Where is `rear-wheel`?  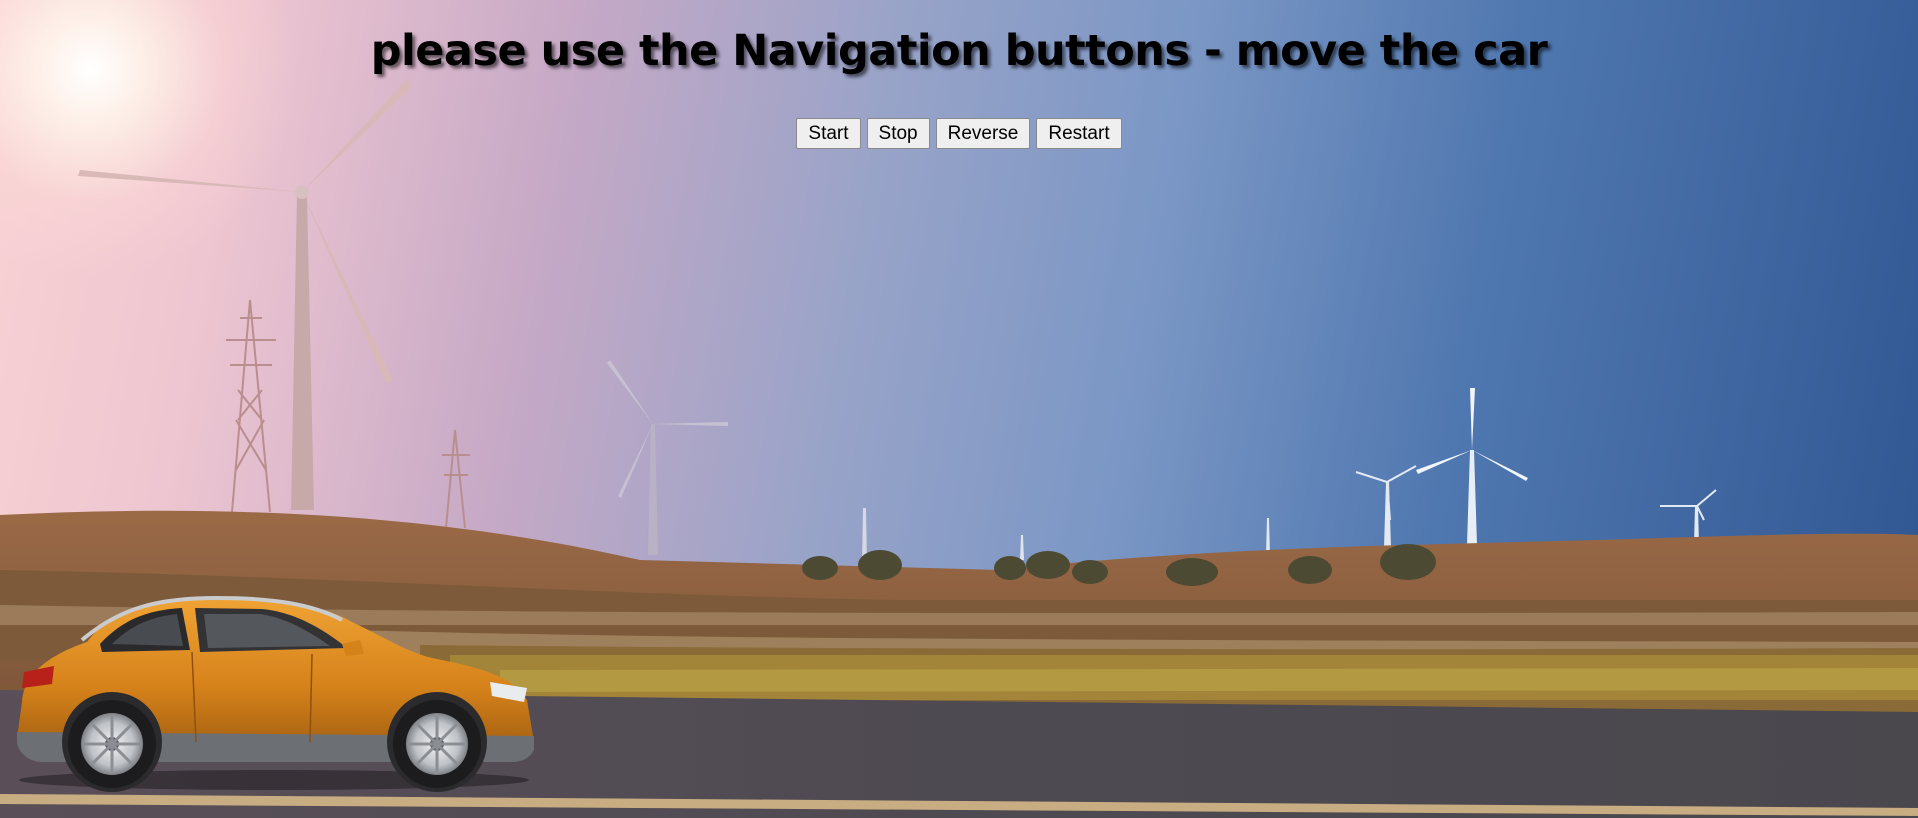
rear-wheel is located at coordinates (112, 744).